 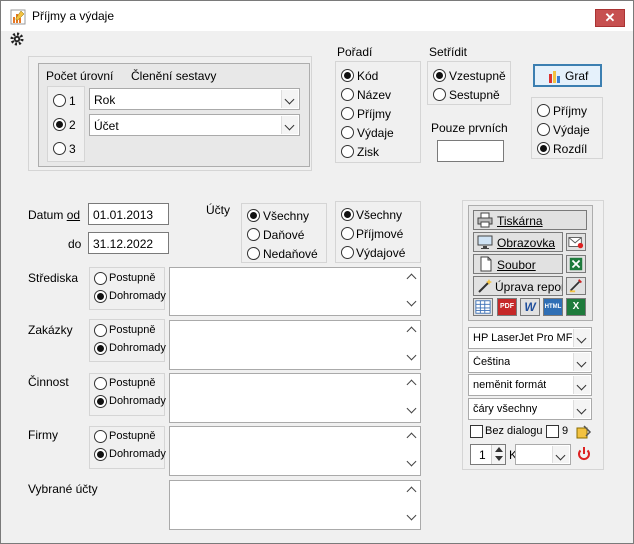 What do you see at coordinates (347, 75) in the screenshot?
I see `order-code-radio` at bounding box center [347, 75].